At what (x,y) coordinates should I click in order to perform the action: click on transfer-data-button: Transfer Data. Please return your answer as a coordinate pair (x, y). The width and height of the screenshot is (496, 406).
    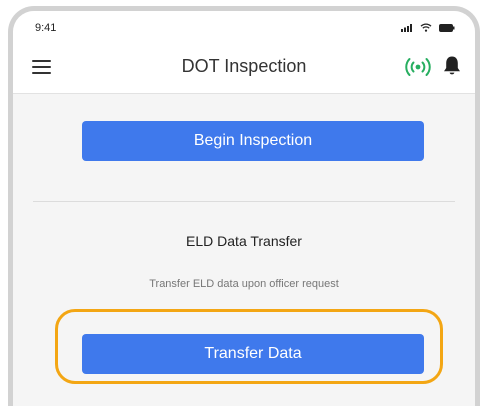
    Looking at the image, I should click on (253, 354).